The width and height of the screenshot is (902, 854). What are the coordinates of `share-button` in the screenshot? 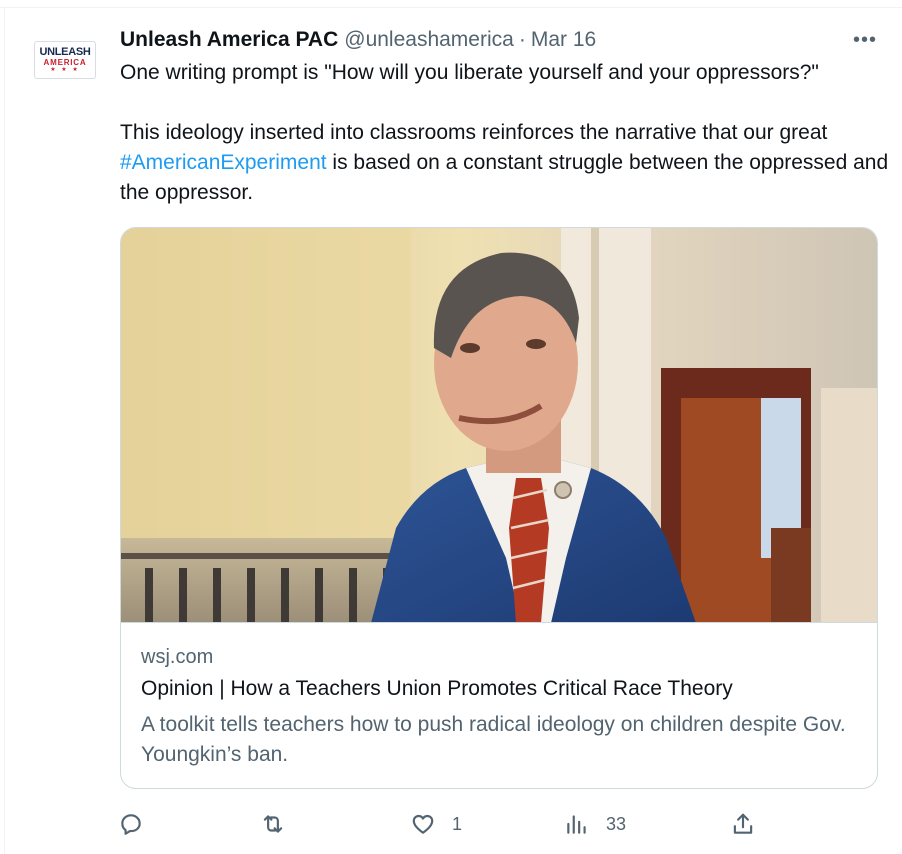 It's located at (743, 824).